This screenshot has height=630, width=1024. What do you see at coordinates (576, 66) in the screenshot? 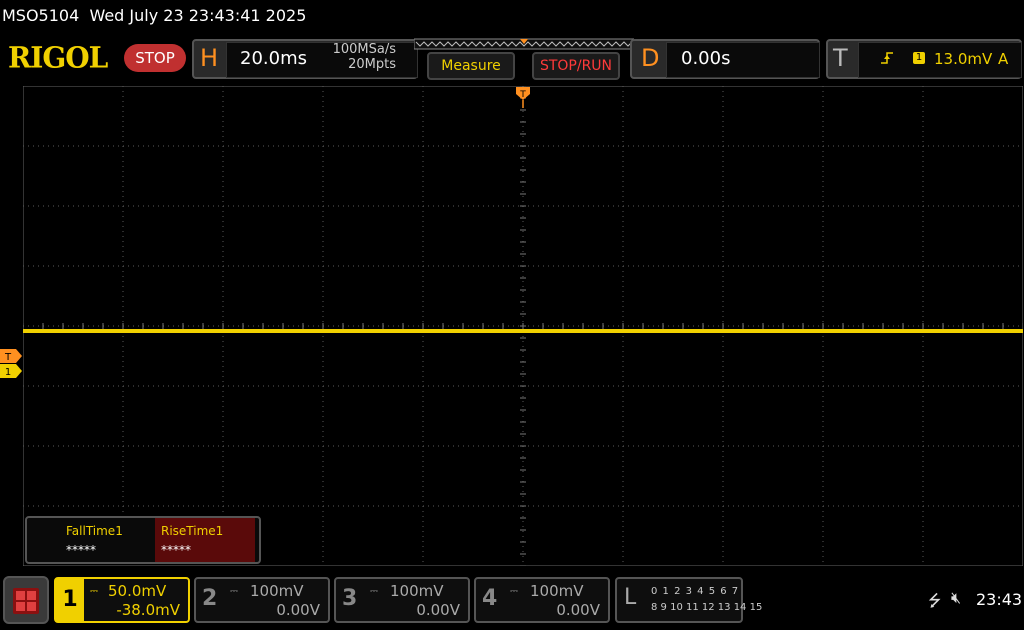
I see `stop-run-button: STOP/RUN` at bounding box center [576, 66].